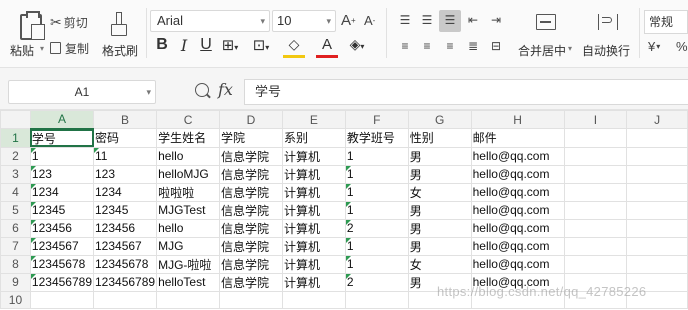 The image size is (688, 310). What do you see at coordinates (251, 192) in the screenshot?
I see `cell-d4: 信息学院` at bounding box center [251, 192].